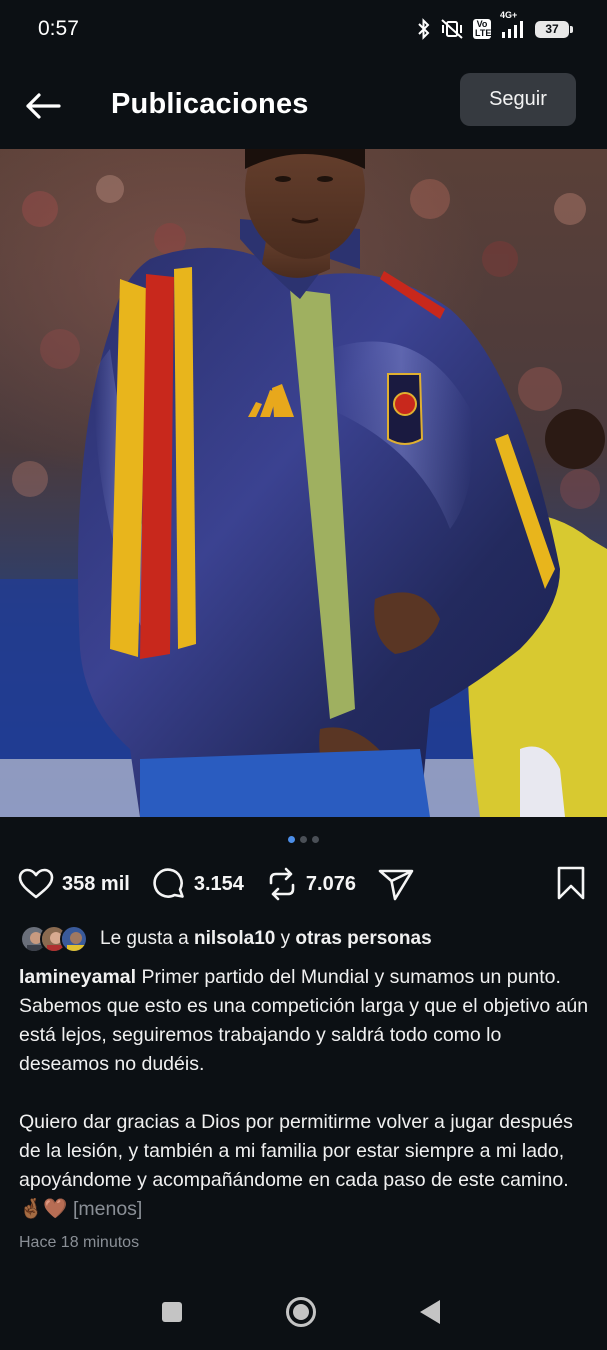 The height and width of the screenshot is (1350, 607). What do you see at coordinates (218, 883) in the screenshot?
I see `comment-count: 3.154` at bounding box center [218, 883].